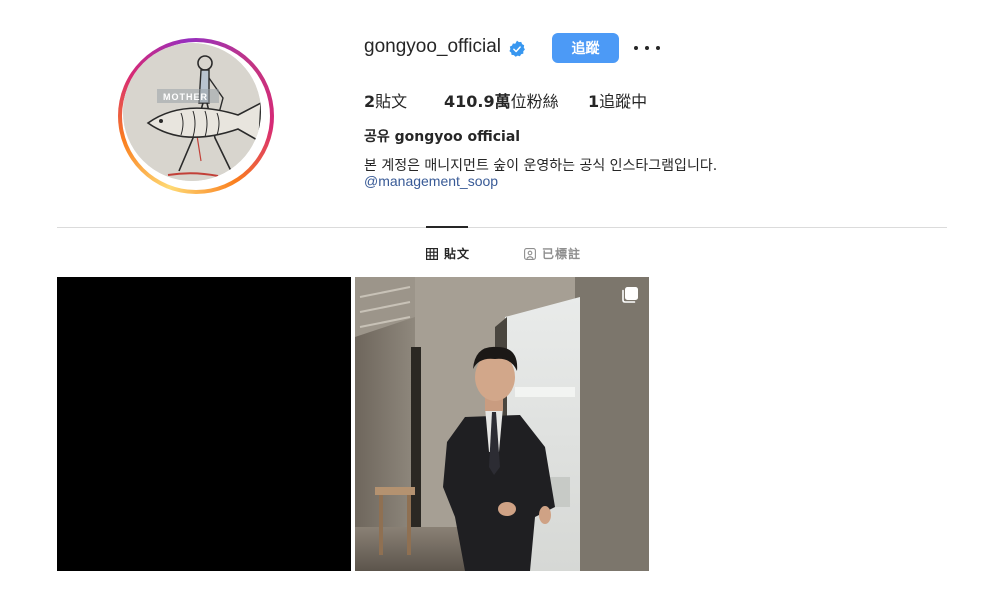  I want to click on tab-posts: 貼文, so click(448, 253).